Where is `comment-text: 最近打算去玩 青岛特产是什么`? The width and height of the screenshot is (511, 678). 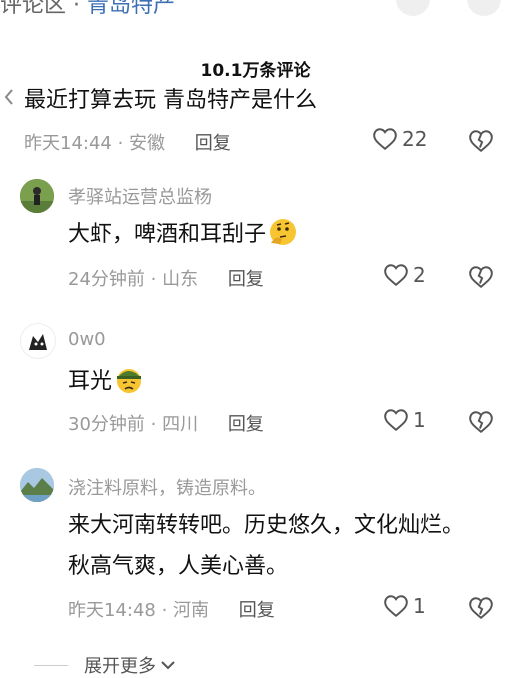
comment-text: 最近打算去玩 青岛特产是什么 is located at coordinates (170, 100).